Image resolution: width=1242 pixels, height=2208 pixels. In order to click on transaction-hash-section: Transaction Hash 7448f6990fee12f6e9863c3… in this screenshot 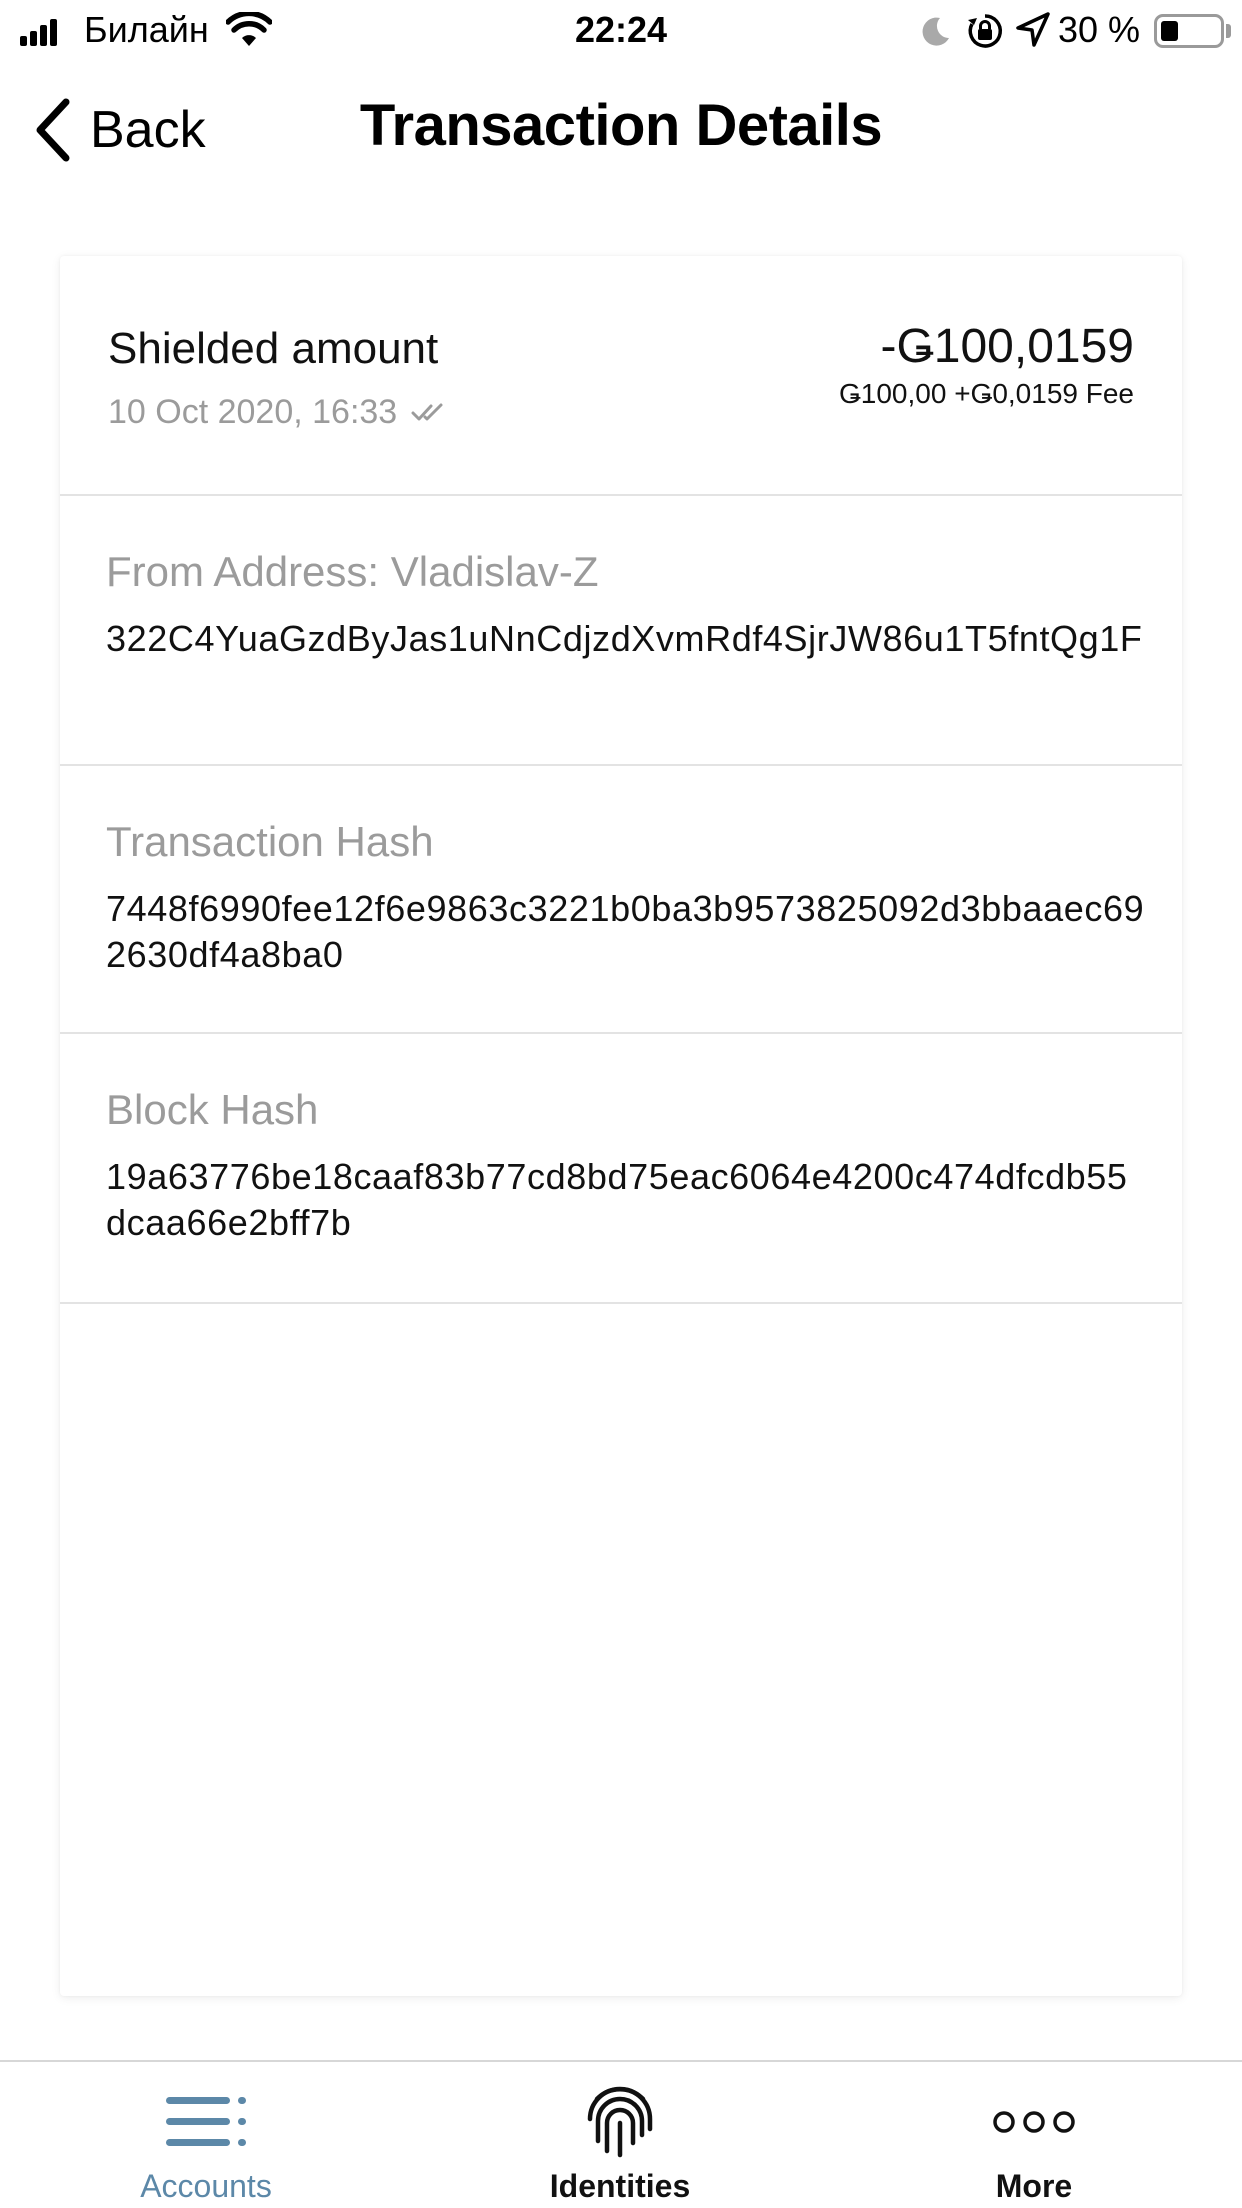, I will do `click(621, 900)`.